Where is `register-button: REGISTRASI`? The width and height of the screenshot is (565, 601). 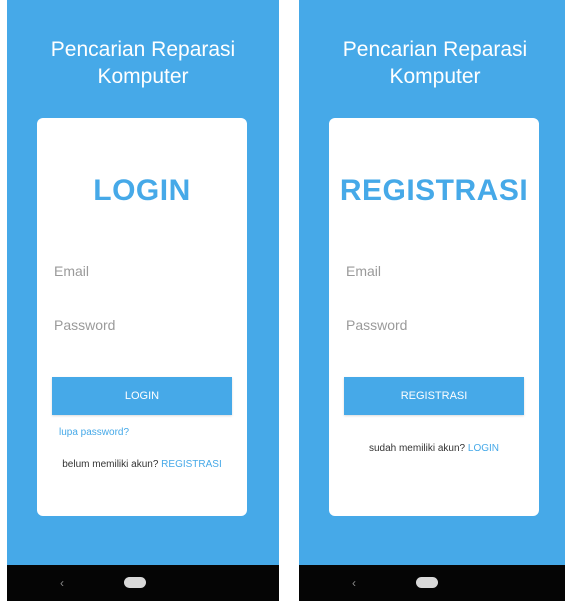
register-button: REGISTRASI is located at coordinates (434, 396).